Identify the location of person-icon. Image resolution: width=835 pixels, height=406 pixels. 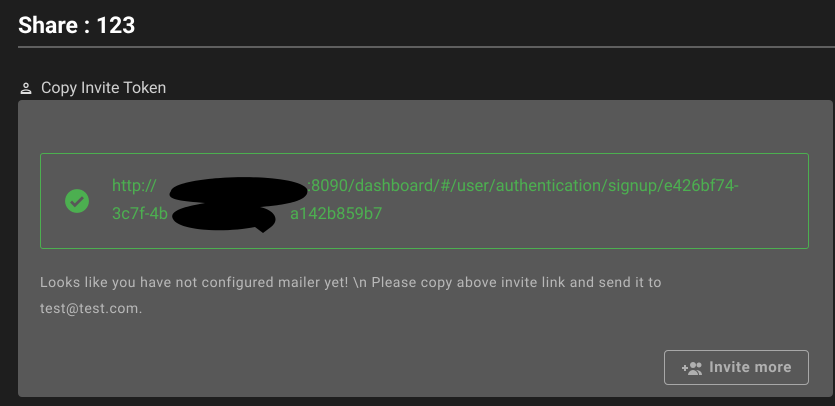
(26, 88).